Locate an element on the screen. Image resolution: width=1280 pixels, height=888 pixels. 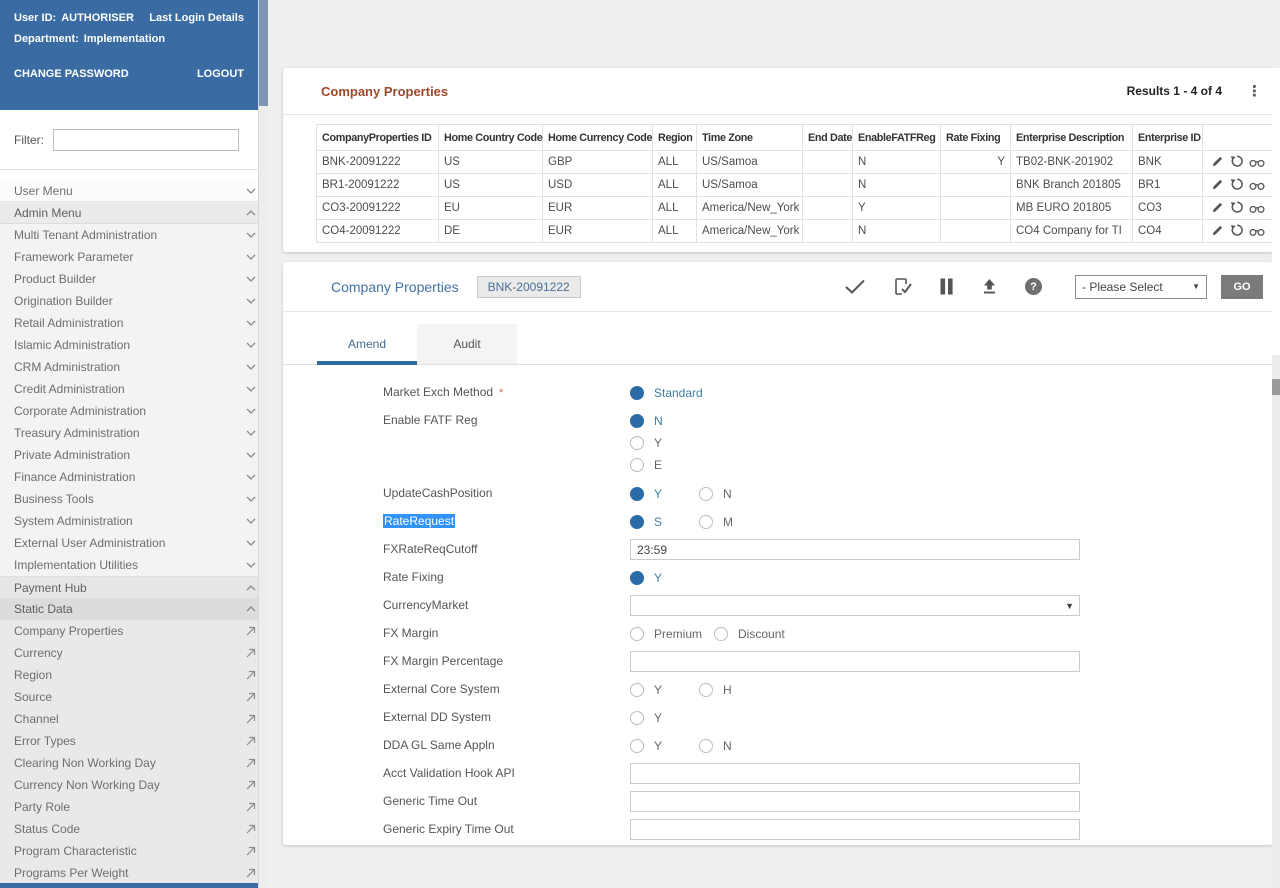
enable-fatf-reg-option-y: Y is located at coordinates (664, 442).